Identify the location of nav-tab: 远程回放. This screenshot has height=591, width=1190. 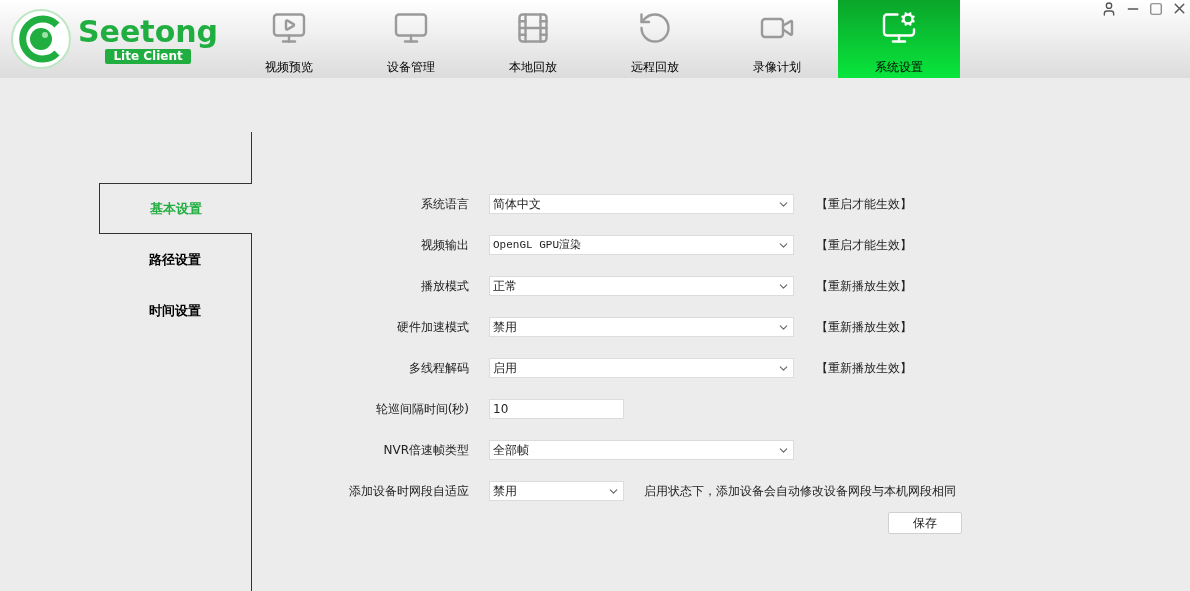
(655, 39).